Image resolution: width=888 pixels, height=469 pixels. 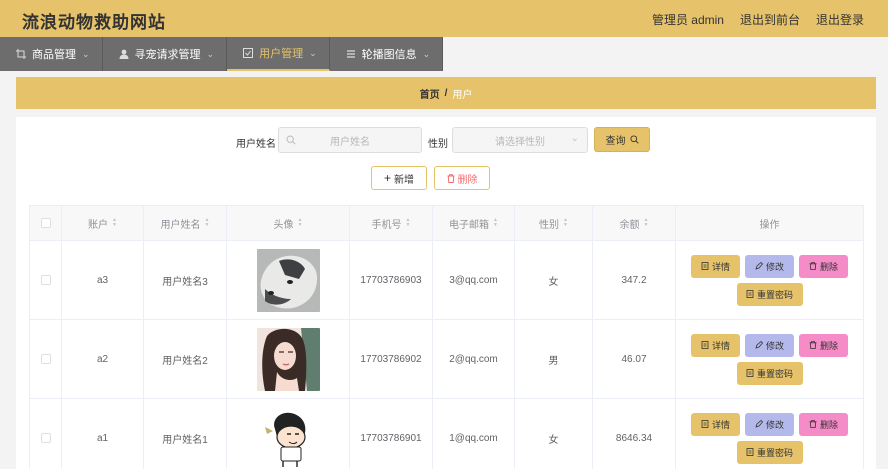 I want to click on exit-to-front-link: 退出到前台, so click(x=770, y=19).